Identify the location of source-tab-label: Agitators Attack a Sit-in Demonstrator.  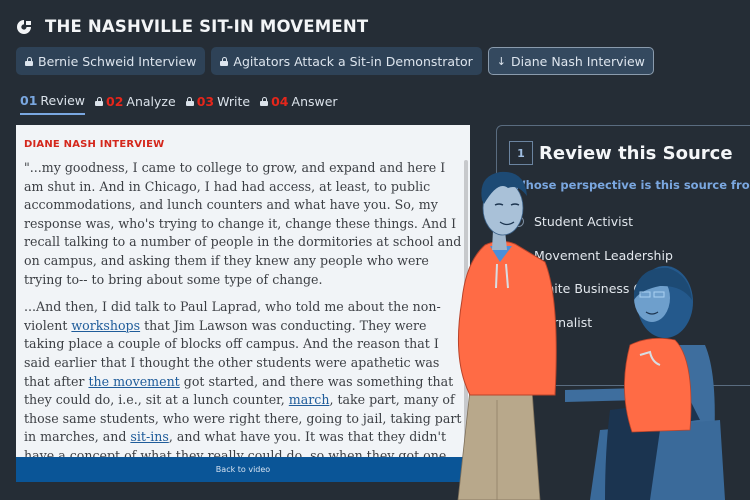
(353, 61).